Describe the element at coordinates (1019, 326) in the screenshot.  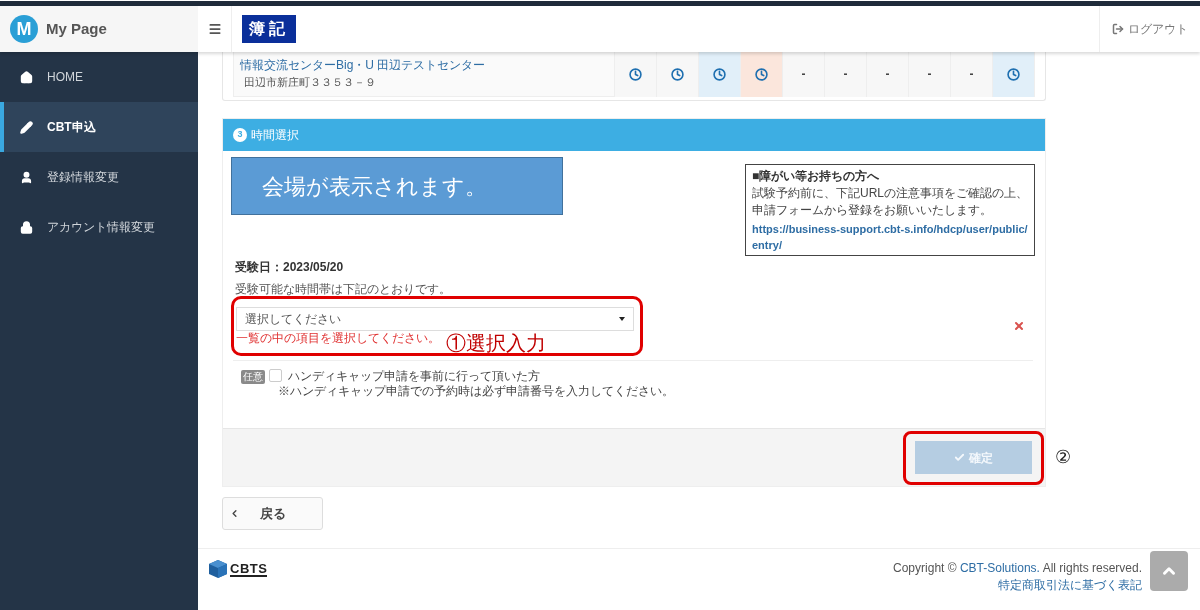
I see `error-icon` at that location.